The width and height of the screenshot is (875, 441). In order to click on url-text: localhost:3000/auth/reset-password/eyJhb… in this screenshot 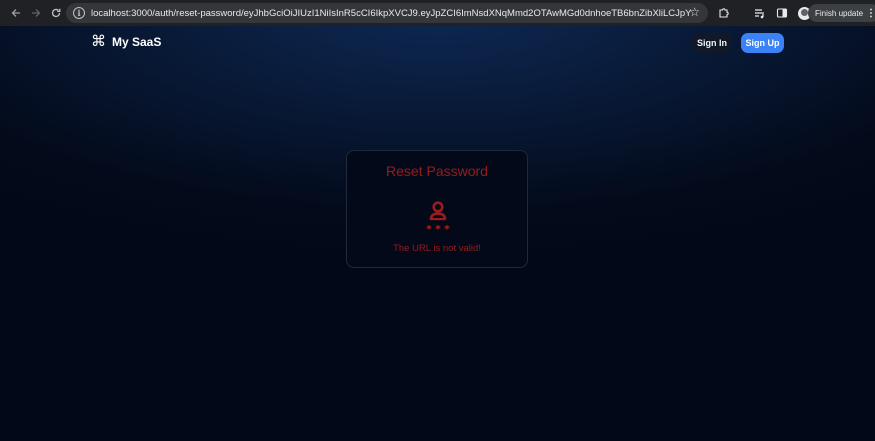, I will do `click(391, 13)`.